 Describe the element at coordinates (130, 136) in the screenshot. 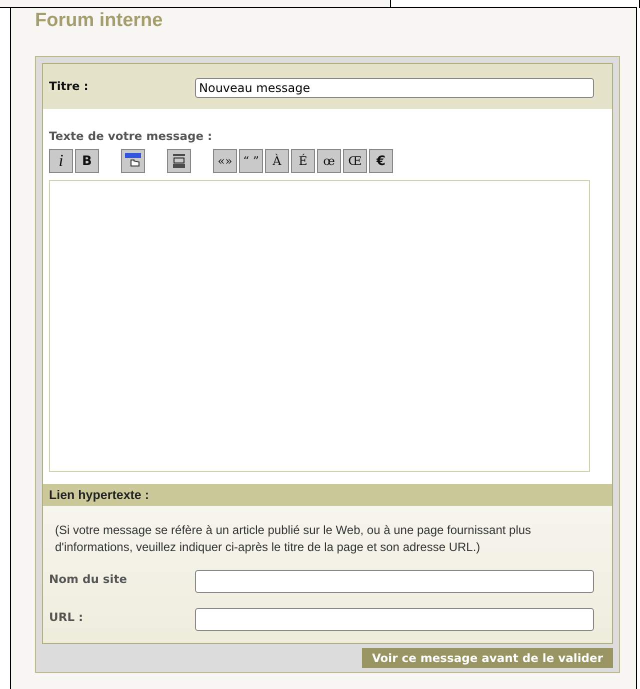

I see `field-label: Texte de votre message :` at that location.